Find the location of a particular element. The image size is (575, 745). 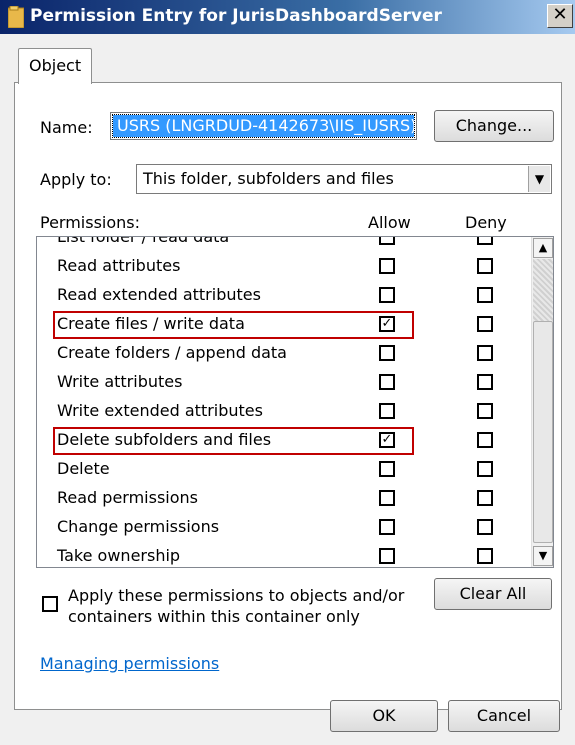

permission-row: Delete is located at coordinates (283, 469).